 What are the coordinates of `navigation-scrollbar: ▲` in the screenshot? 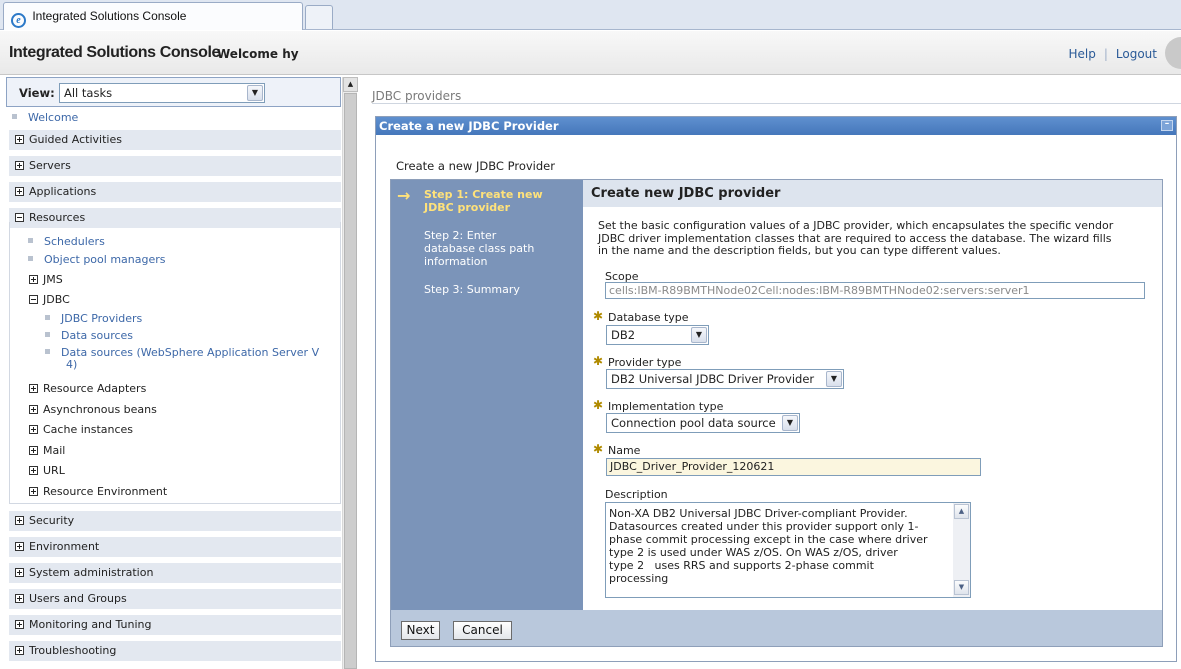 It's located at (350, 373).